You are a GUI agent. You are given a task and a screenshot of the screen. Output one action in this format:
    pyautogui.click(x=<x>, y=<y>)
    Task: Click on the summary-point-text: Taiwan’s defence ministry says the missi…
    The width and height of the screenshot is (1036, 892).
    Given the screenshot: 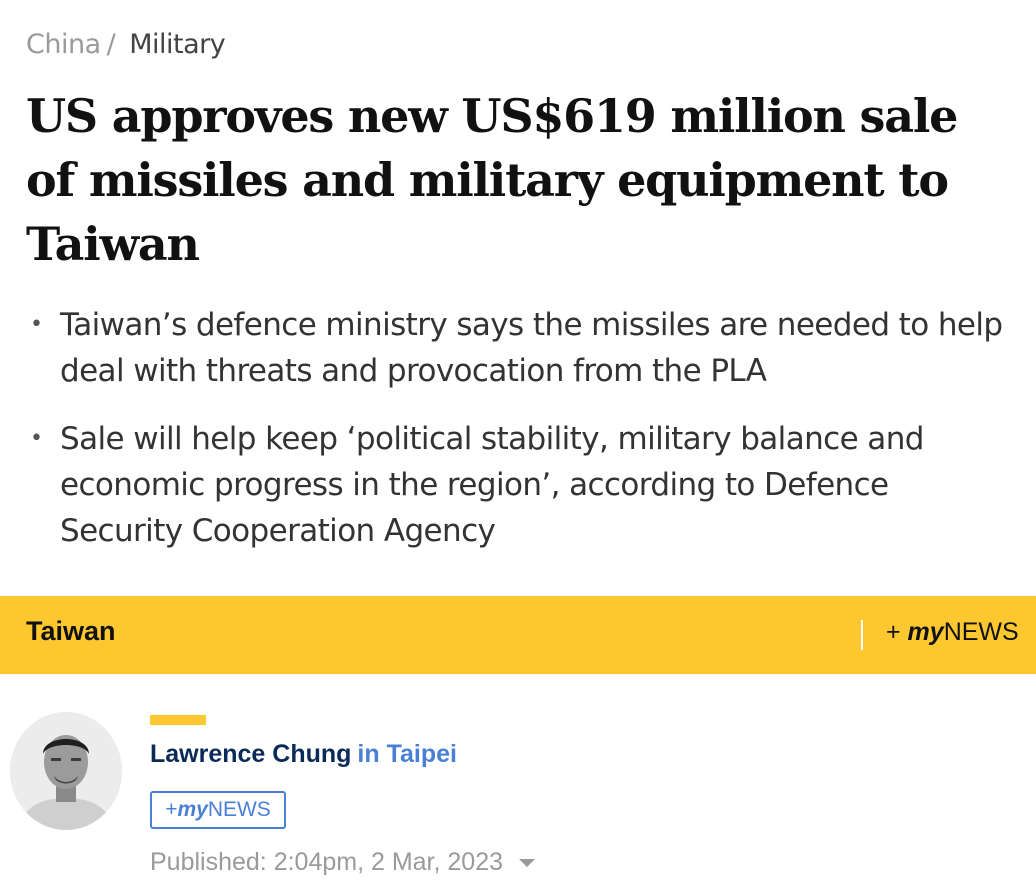 What is the action you would take?
    pyautogui.click(x=531, y=348)
    